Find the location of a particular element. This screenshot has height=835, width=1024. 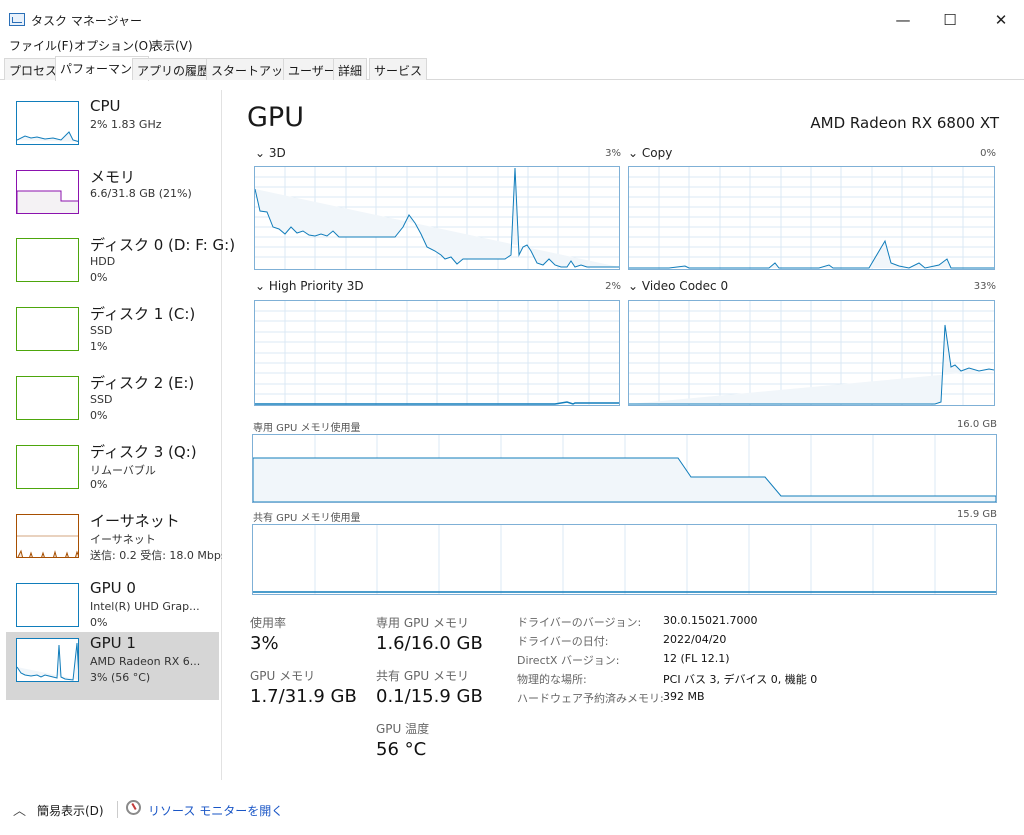

menu-view: 表示(V) is located at coordinates (172, 45).